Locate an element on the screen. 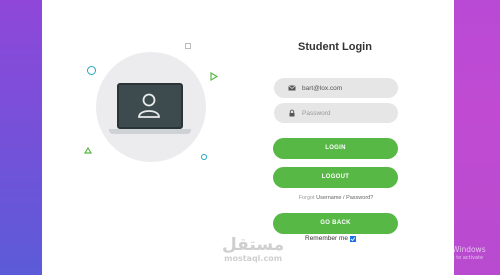  logout-button: LOGOUT is located at coordinates (335, 177).